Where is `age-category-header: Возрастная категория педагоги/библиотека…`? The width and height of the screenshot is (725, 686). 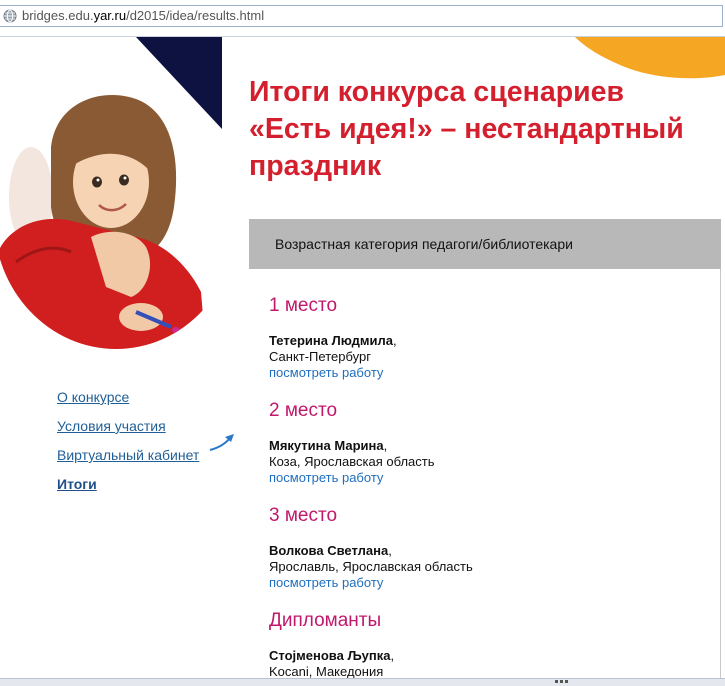 age-category-header: Возрастная категория педагоги/библиотека… is located at coordinates (485, 244).